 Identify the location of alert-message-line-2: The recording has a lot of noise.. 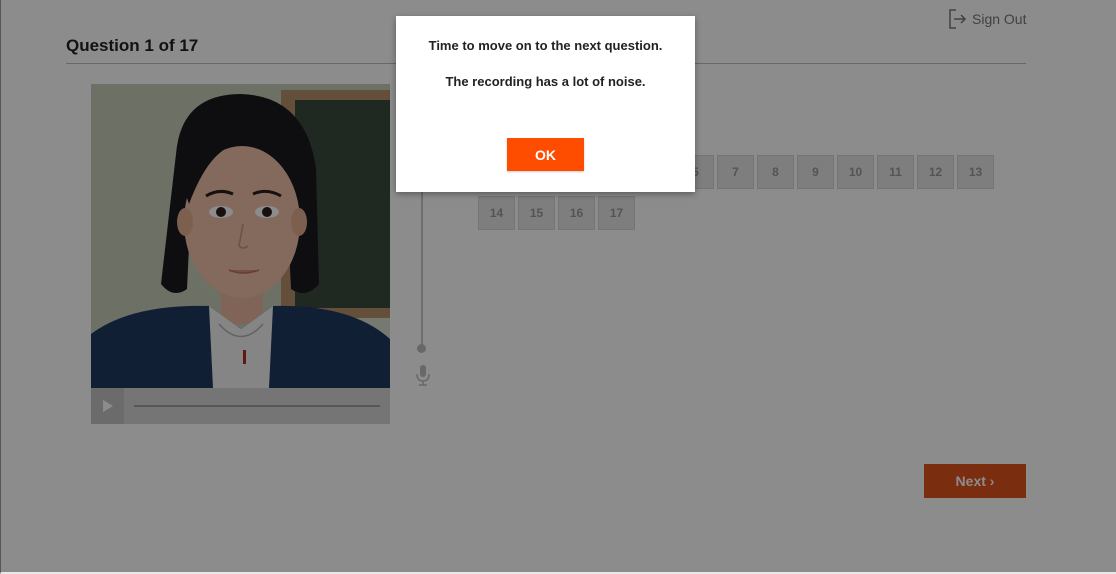
(545, 81).